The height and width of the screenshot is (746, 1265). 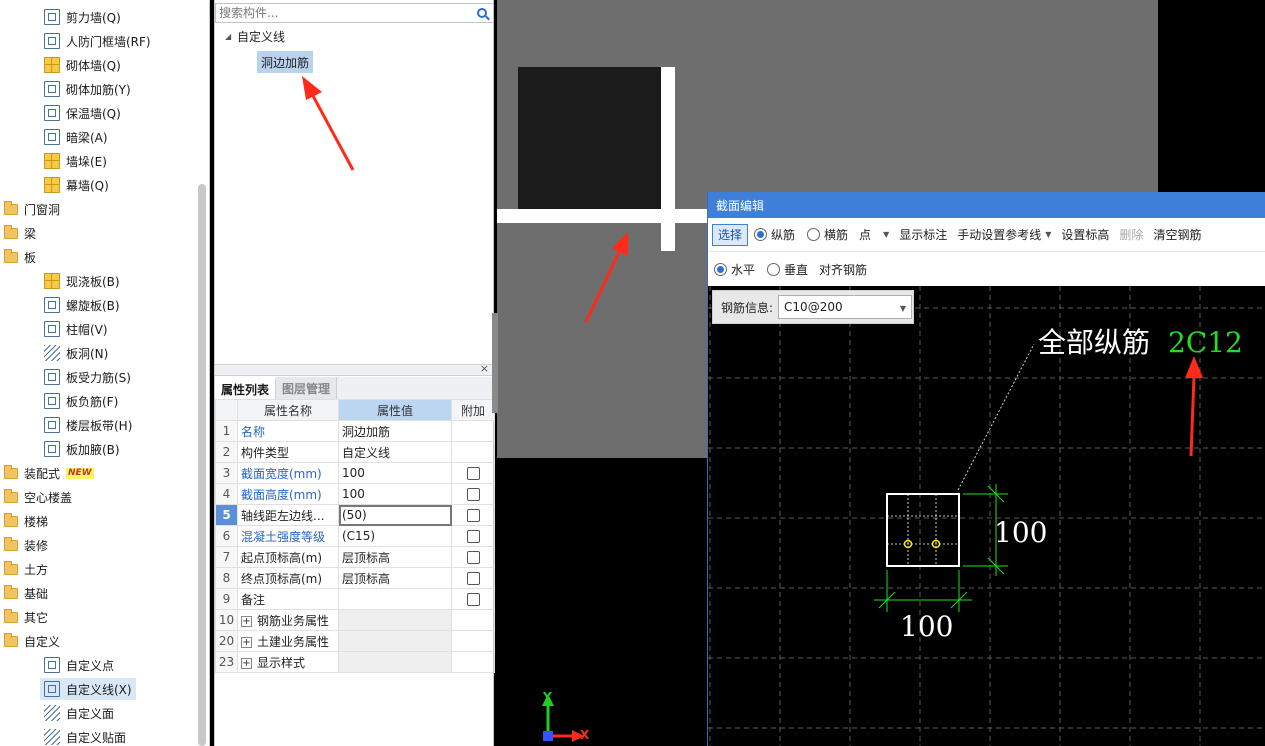 I want to click on align-rebar-button: 对齐钢筋, so click(x=843, y=269).